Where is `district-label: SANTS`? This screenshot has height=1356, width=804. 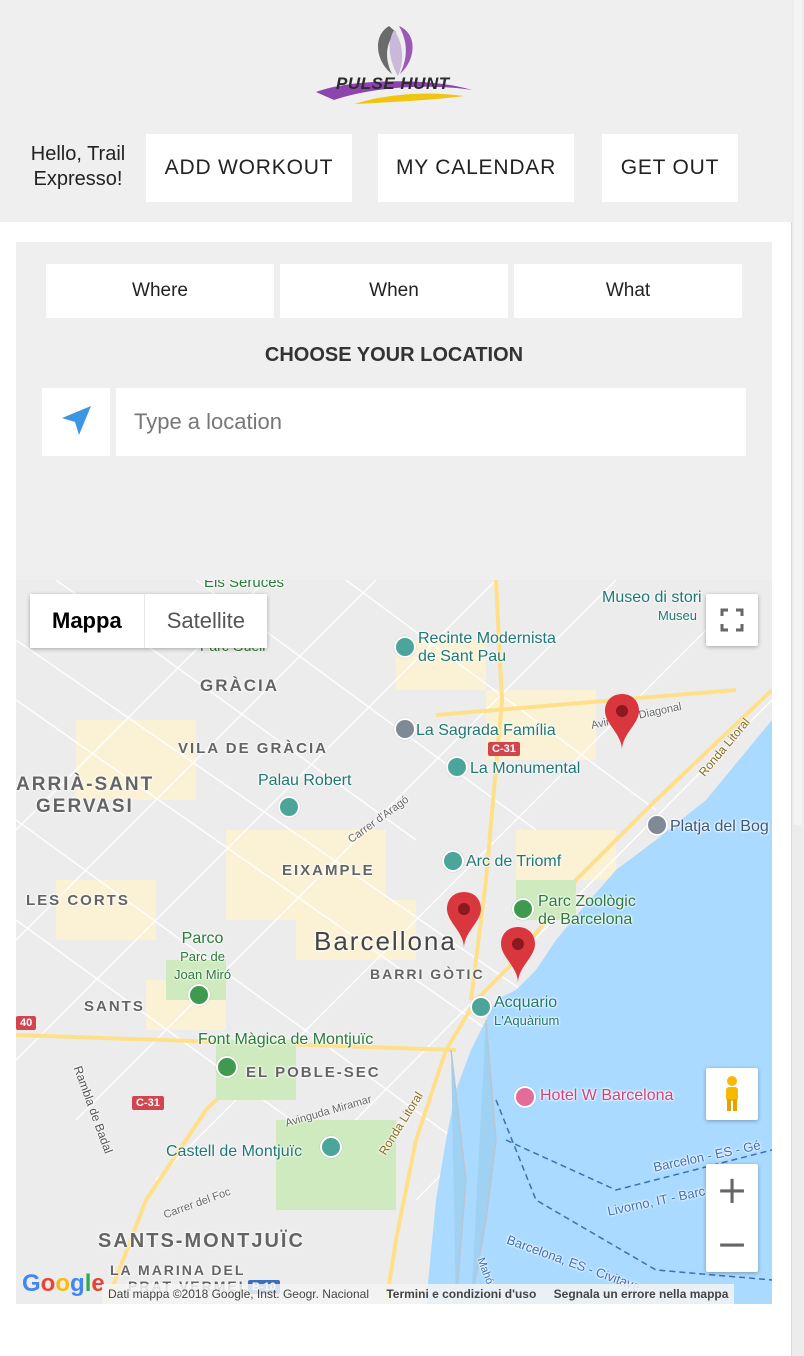 district-label: SANTS is located at coordinates (114, 1006).